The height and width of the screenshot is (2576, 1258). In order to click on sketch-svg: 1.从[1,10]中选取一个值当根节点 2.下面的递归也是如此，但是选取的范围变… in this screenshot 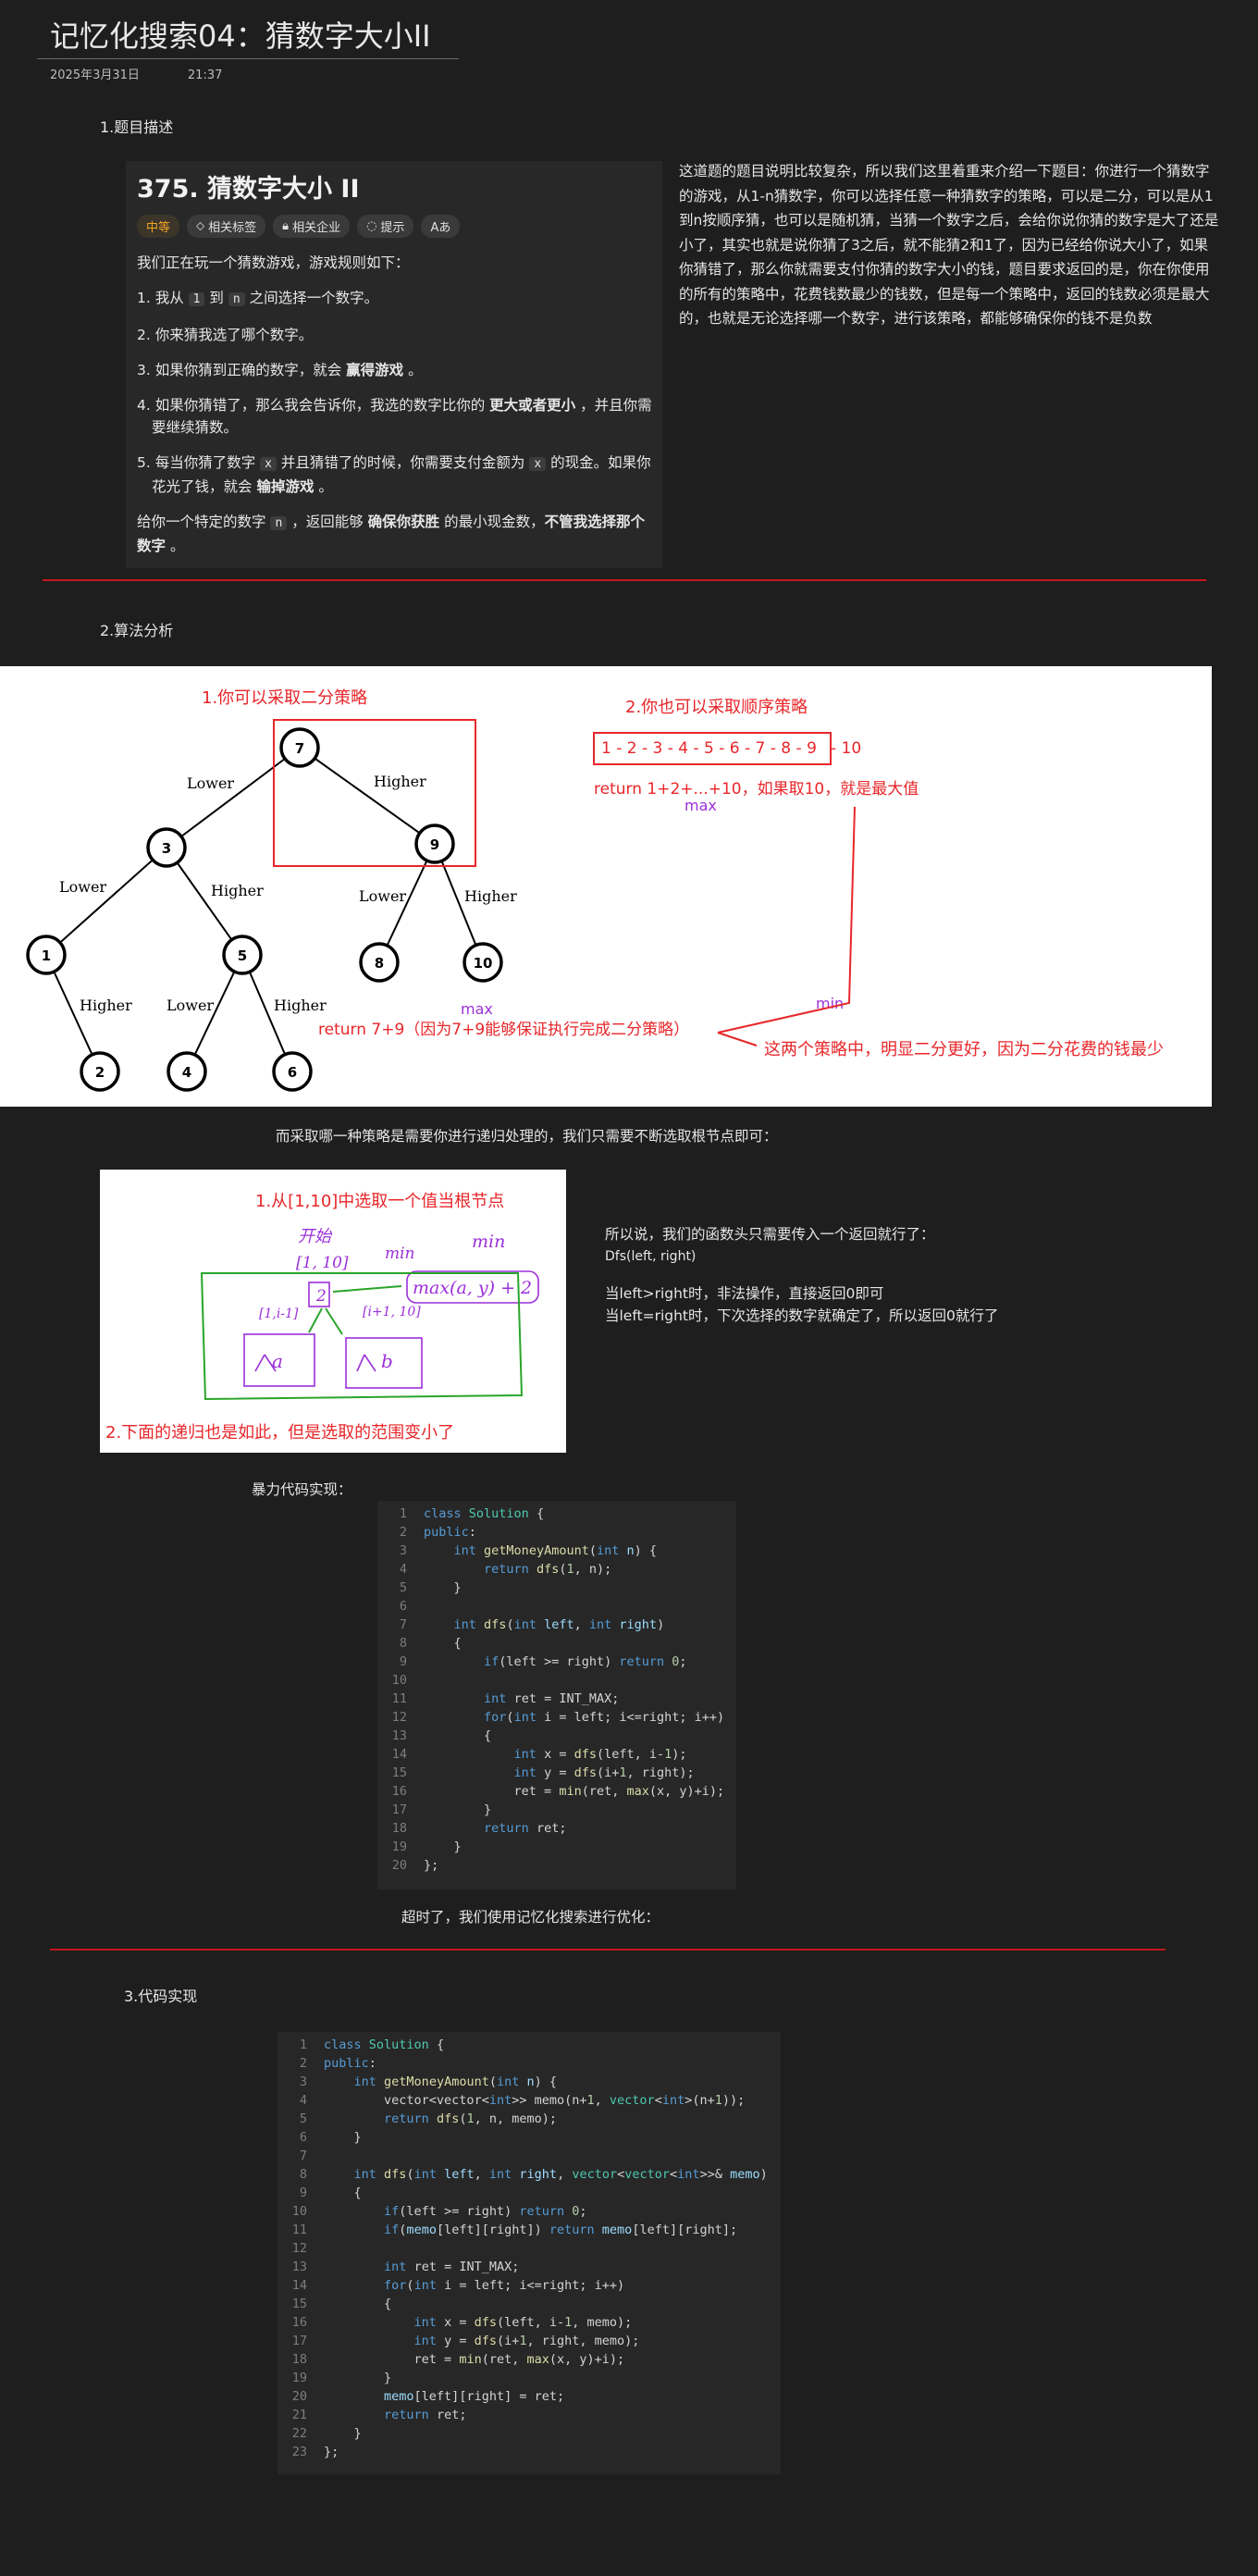, I will do `click(322, 1318)`.